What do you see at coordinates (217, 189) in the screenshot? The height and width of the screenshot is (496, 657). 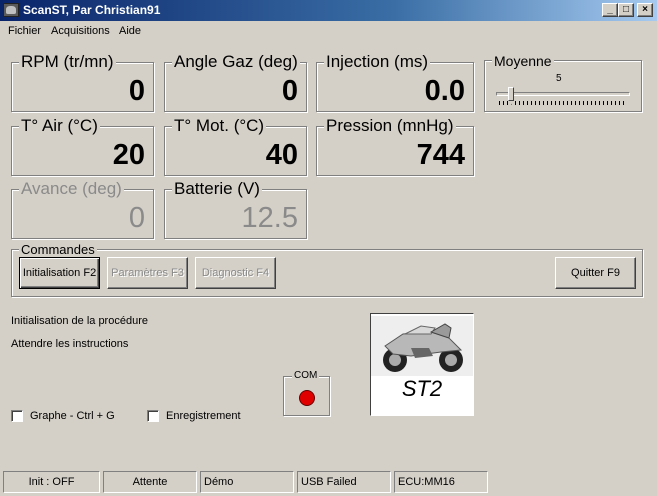 I see `batterie-label: Batterie (V)` at bounding box center [217, 189].